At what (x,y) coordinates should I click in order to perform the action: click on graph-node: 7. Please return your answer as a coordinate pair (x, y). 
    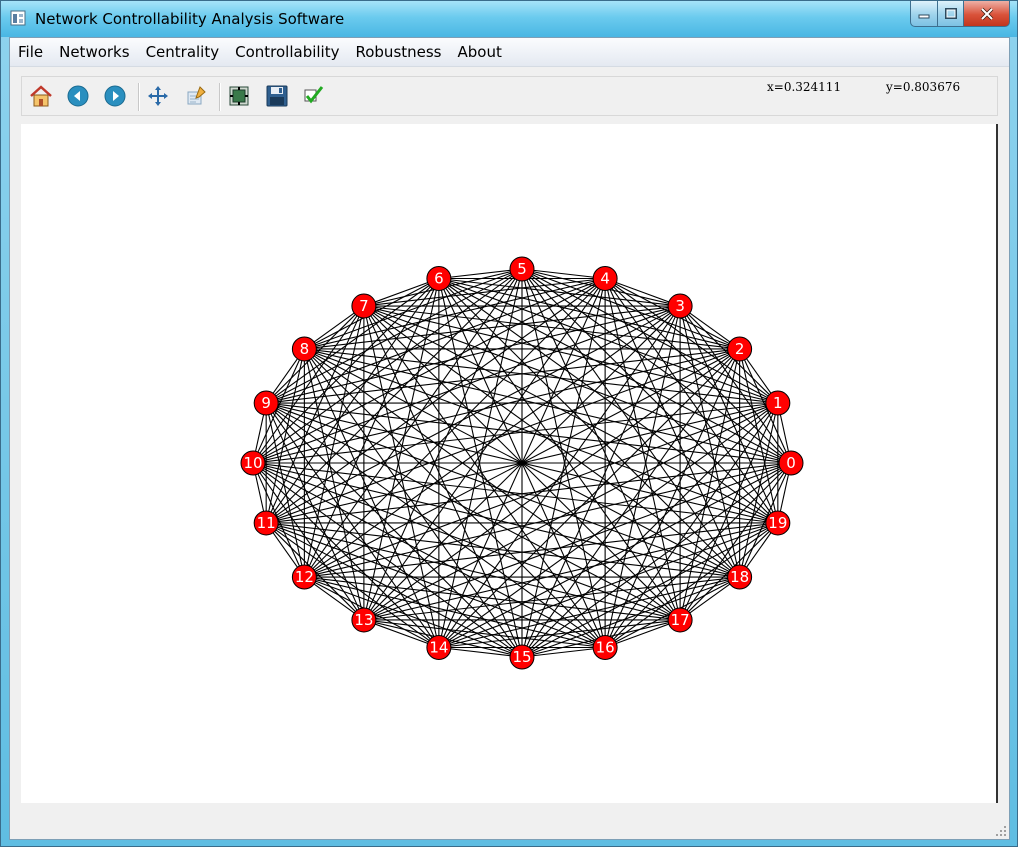
    Looking at the image, I should click on (364, 306).